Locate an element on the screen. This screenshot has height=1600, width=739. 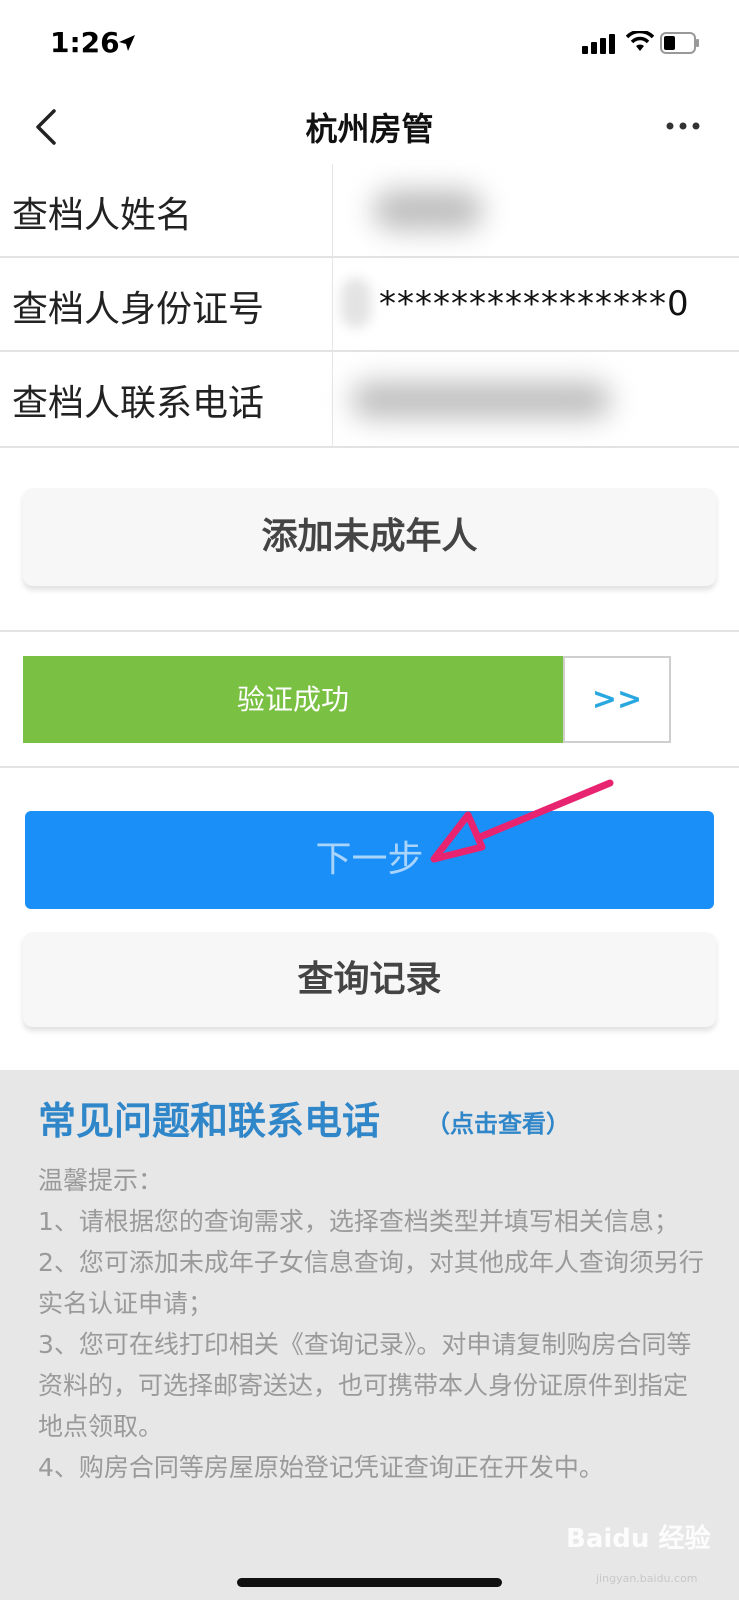
watermark: Baidu 经验 is located at coordinates (638, 1539).